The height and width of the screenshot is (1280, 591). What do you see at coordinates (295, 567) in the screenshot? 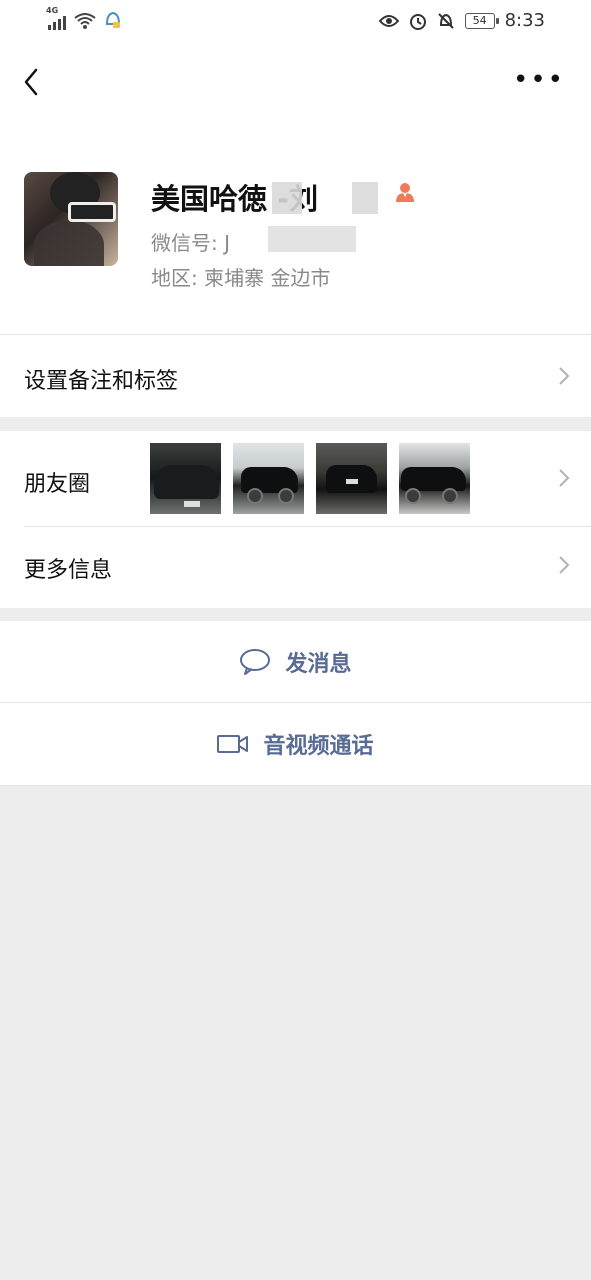
I see `more-info-row: 更多信息` at bounding box center [295, 567].